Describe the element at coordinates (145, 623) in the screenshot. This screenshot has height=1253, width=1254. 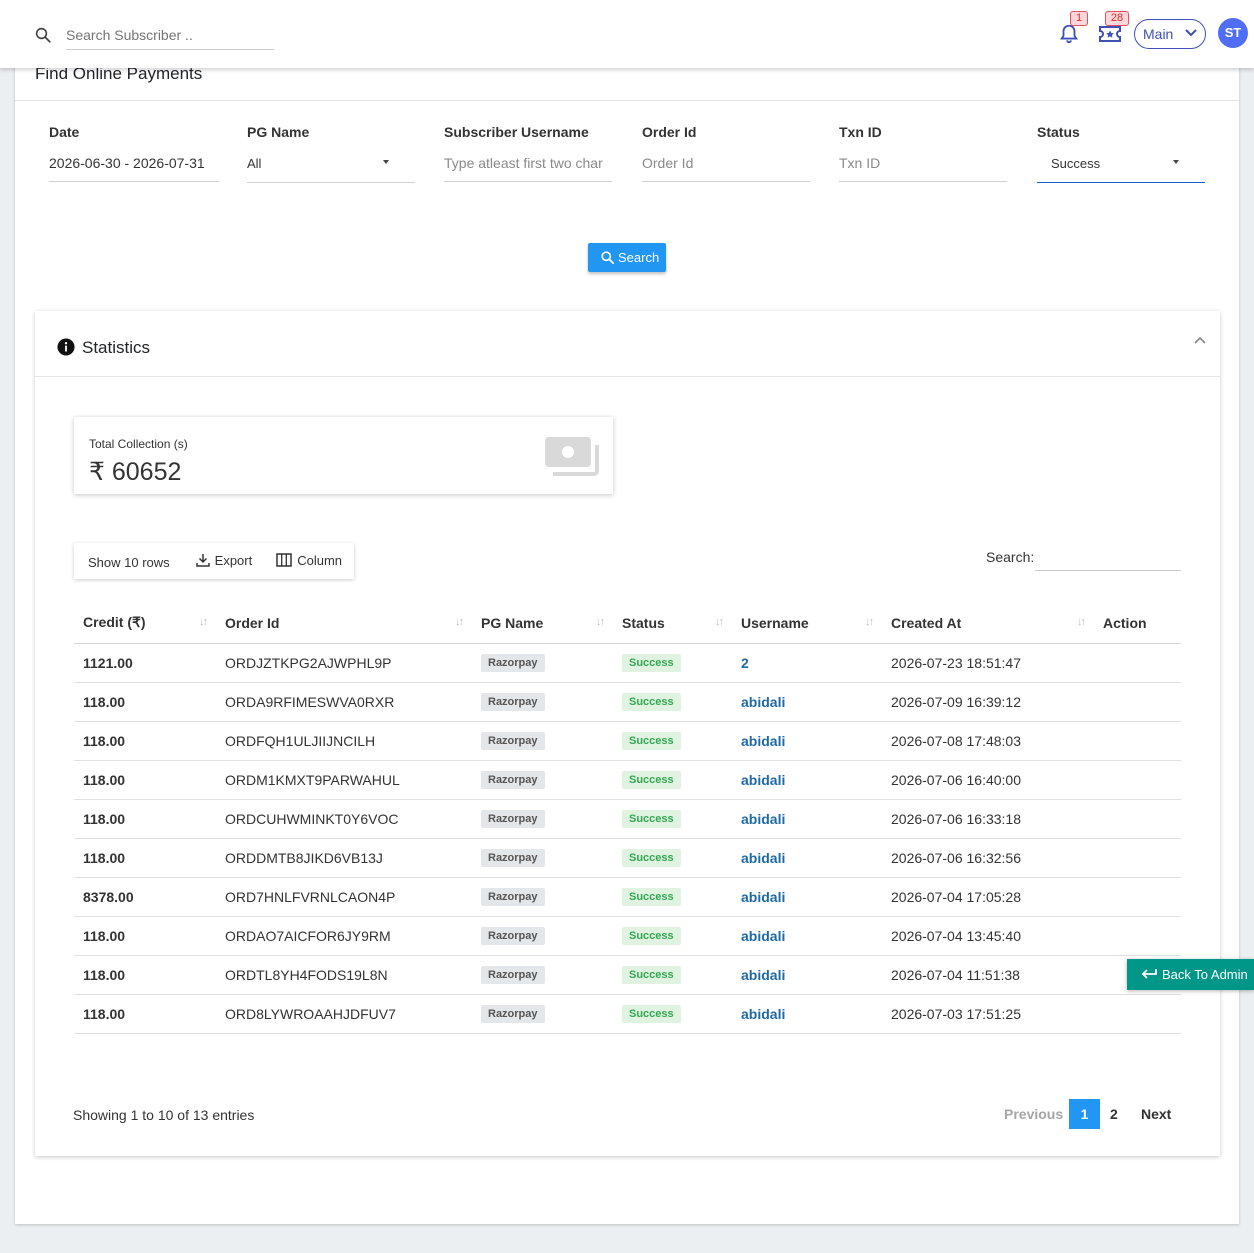
I see `column-header-credit: Credit (₹) ↓↑` at that location.